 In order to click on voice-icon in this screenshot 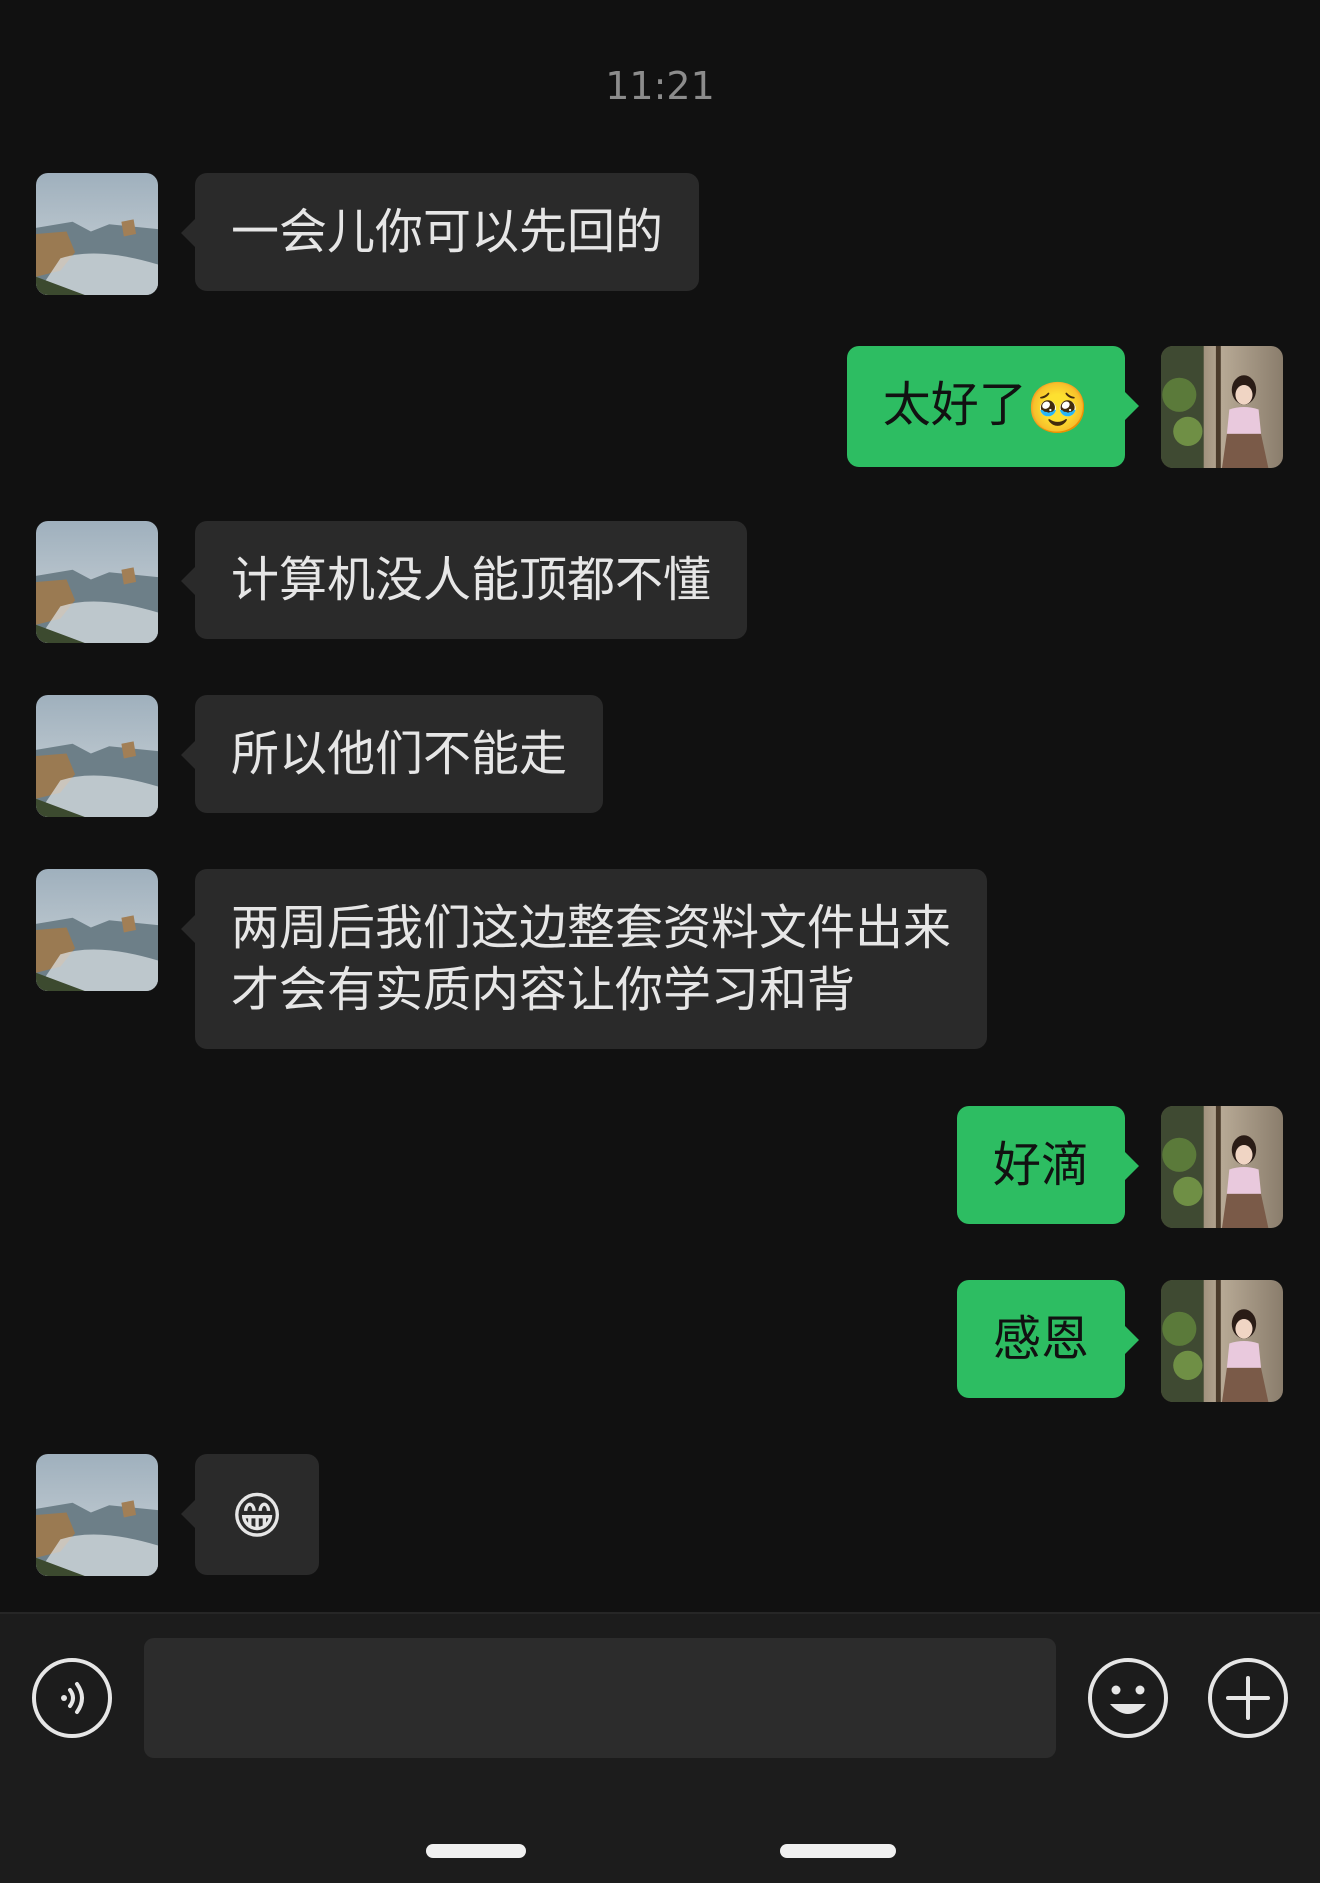, I will do `click(72, 1698)`.